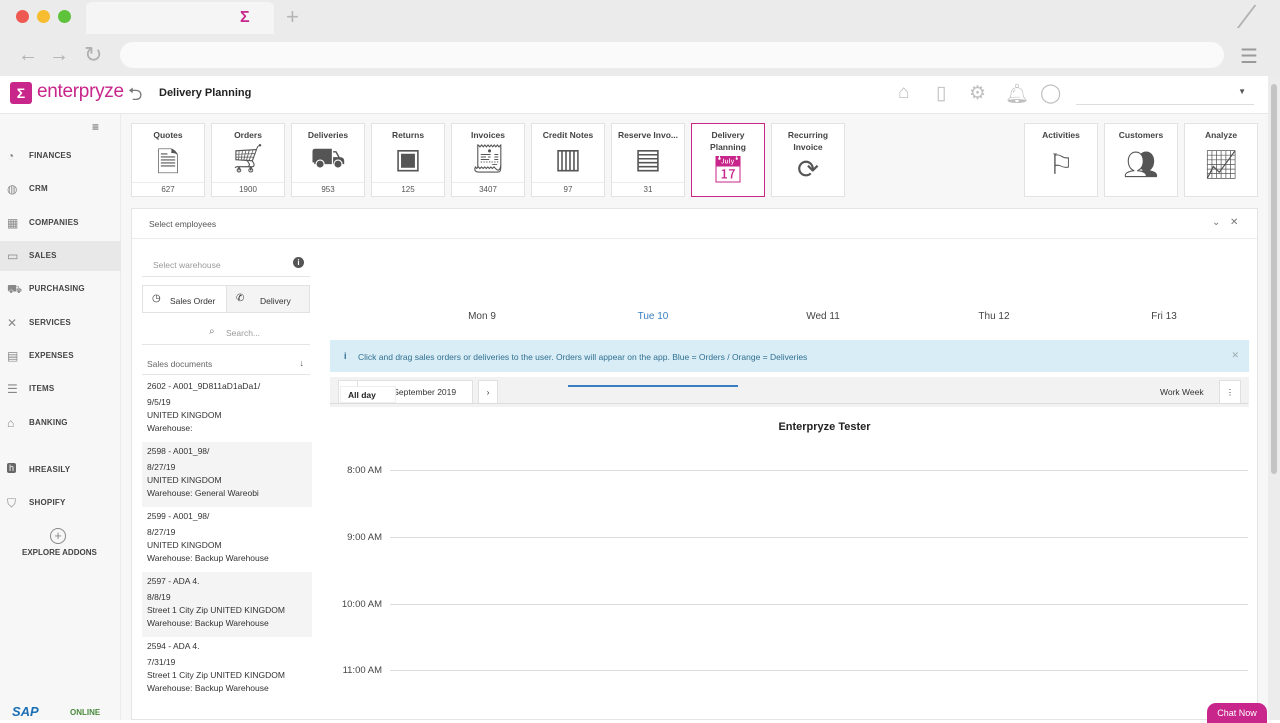 The height and width of the screenshot is (723, 1280). What do you see at coordinates (1216, 222) in the screenshot?
I see `chevron-down-icon: ⌄` at bounding box center [1216, 222].